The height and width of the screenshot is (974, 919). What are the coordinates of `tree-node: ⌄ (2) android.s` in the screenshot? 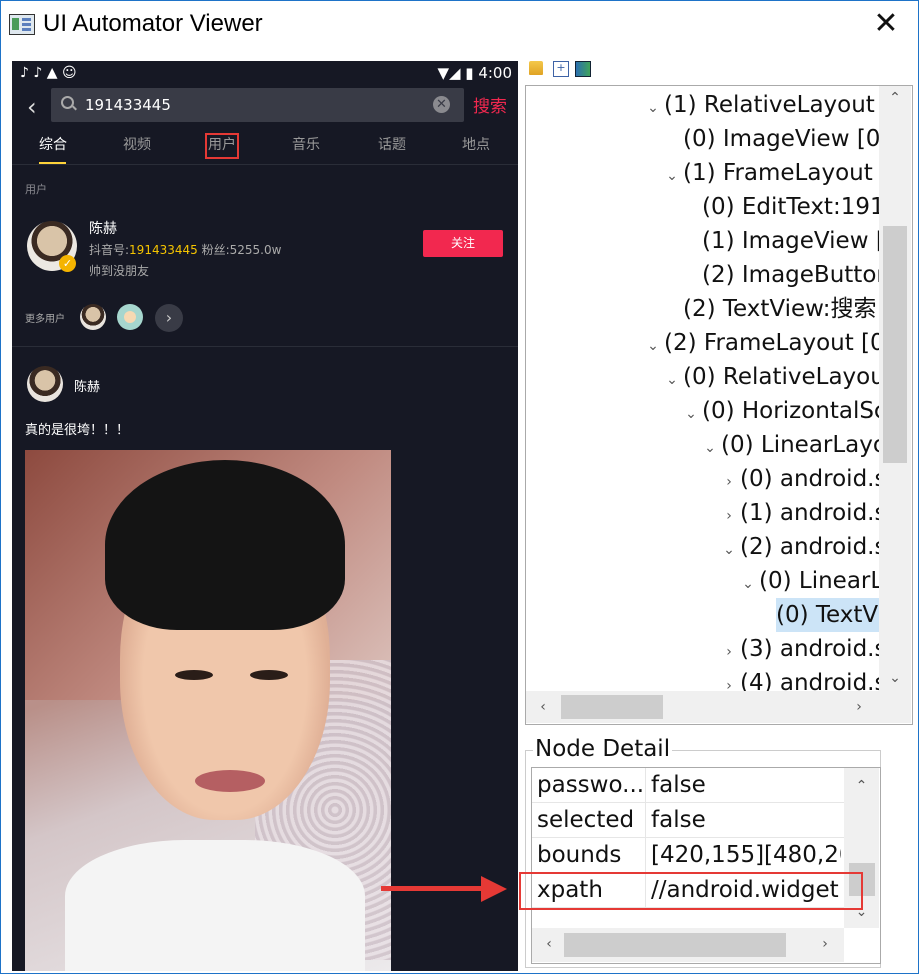 It's located at (803, 547).